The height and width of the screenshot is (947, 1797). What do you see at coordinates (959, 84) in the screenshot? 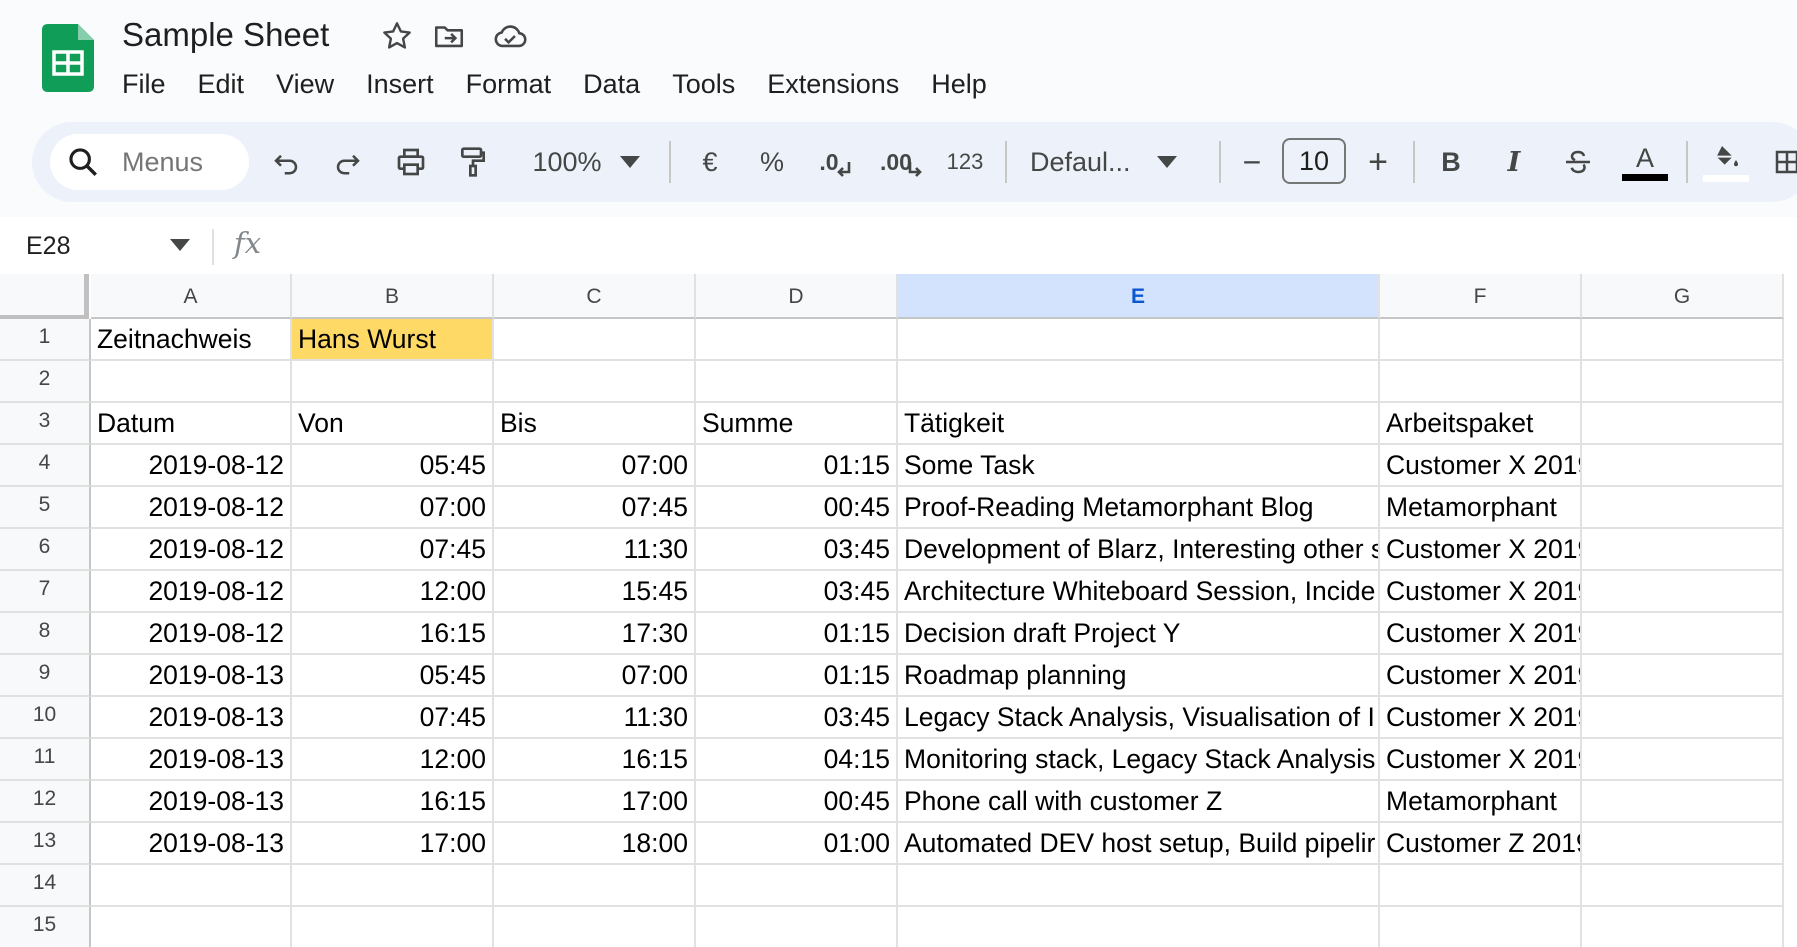
I see `menu-help: Help` at bounding box center [959, 84].